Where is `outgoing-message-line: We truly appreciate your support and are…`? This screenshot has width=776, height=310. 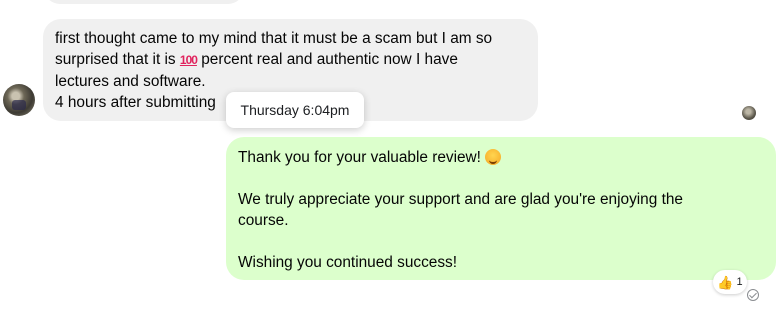 outgoing-message-line: We truly appreciate your support and are… is located at coordinates (460, 199).